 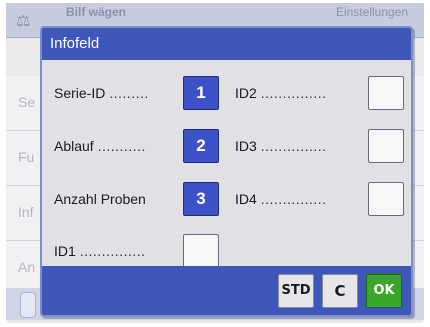 What do you see at coordinates (226, 290) in the screenshot?
I see `dialog-footer: STD C OK` at bounding box center [226, 290].